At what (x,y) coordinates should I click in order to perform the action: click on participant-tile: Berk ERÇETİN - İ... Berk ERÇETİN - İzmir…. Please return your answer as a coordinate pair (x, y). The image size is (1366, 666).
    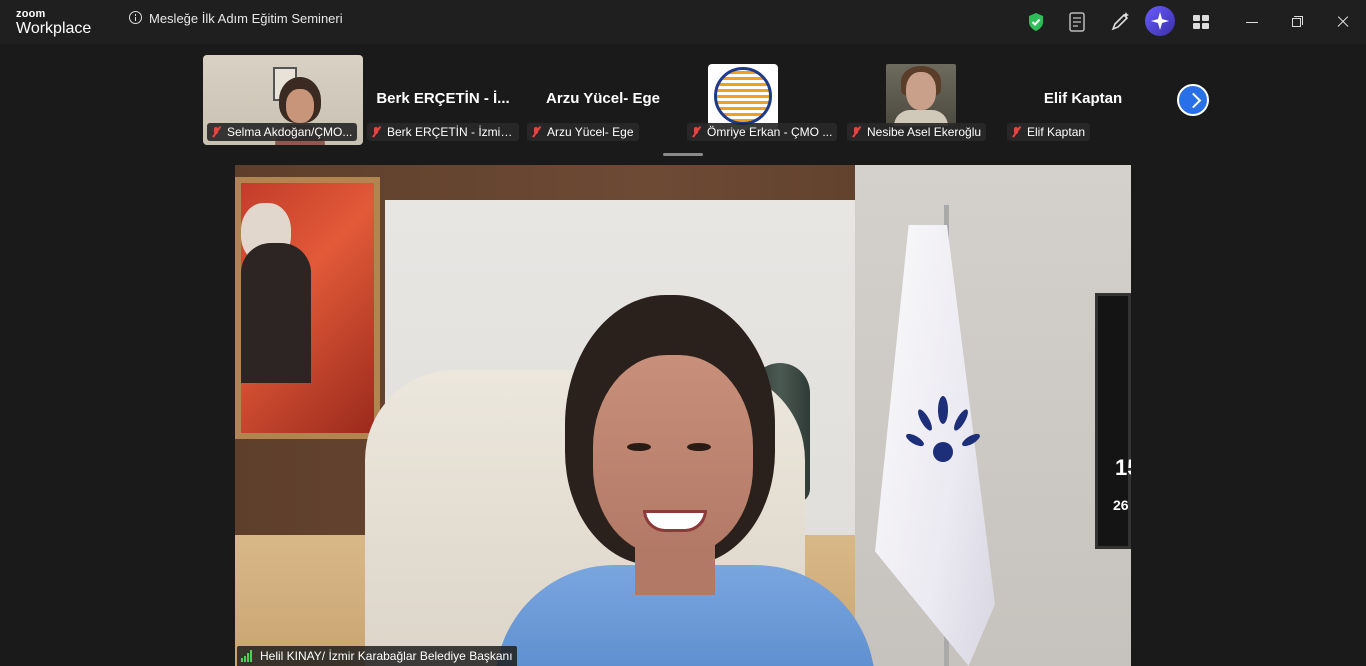
    Looking at the image, I should click on (443, 100).